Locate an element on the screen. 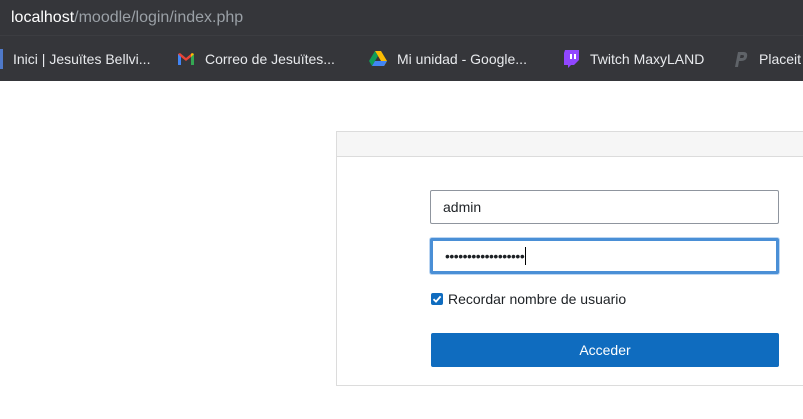  login-button: Acceder is located at coordinates (605, 350).